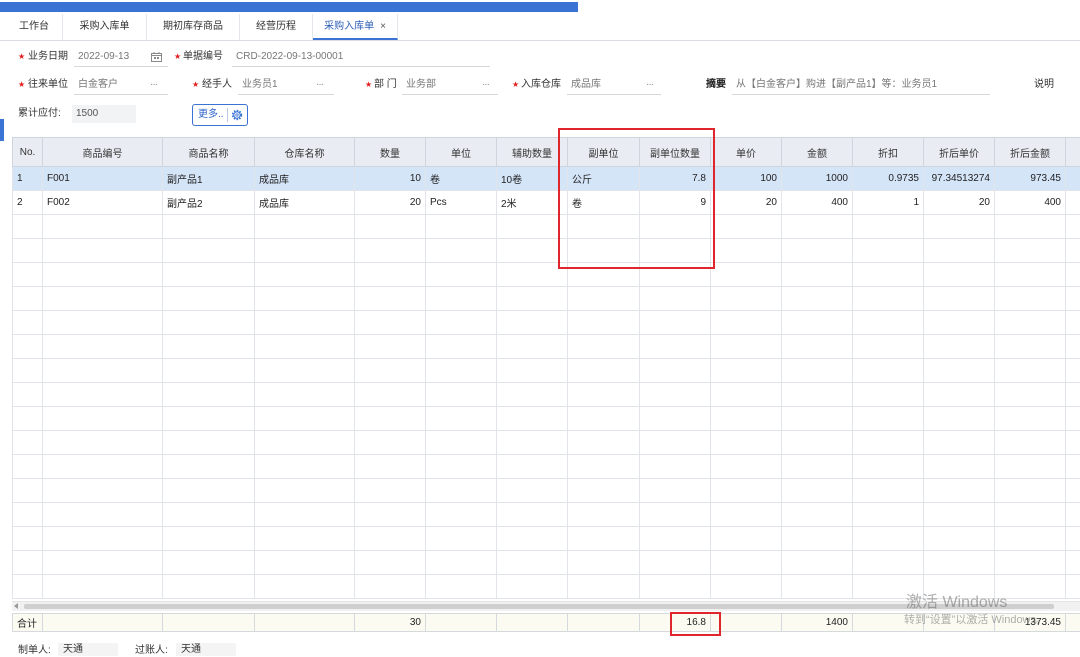  I want to click on tab-purchase-receipt-active: 采购入库单 ×, so click(355, 27).